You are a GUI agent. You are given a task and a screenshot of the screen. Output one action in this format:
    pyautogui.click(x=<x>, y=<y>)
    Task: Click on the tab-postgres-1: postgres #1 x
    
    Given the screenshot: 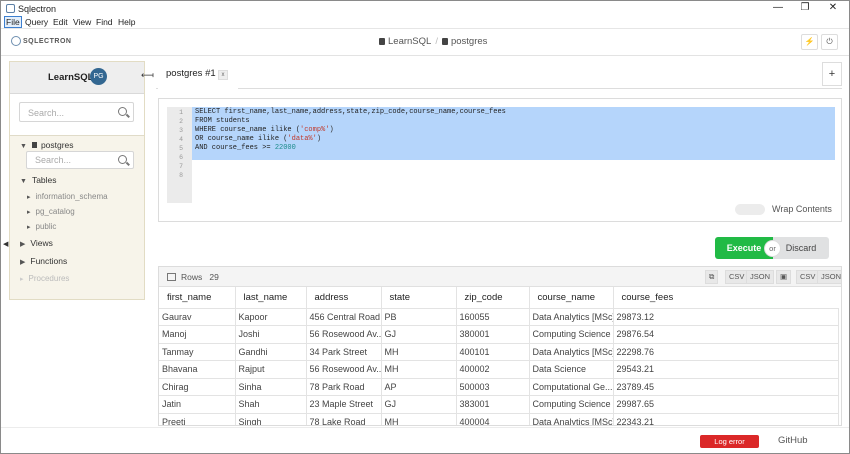 What is the action you would take?
    pyautogui.click(x=198, y=75)
    